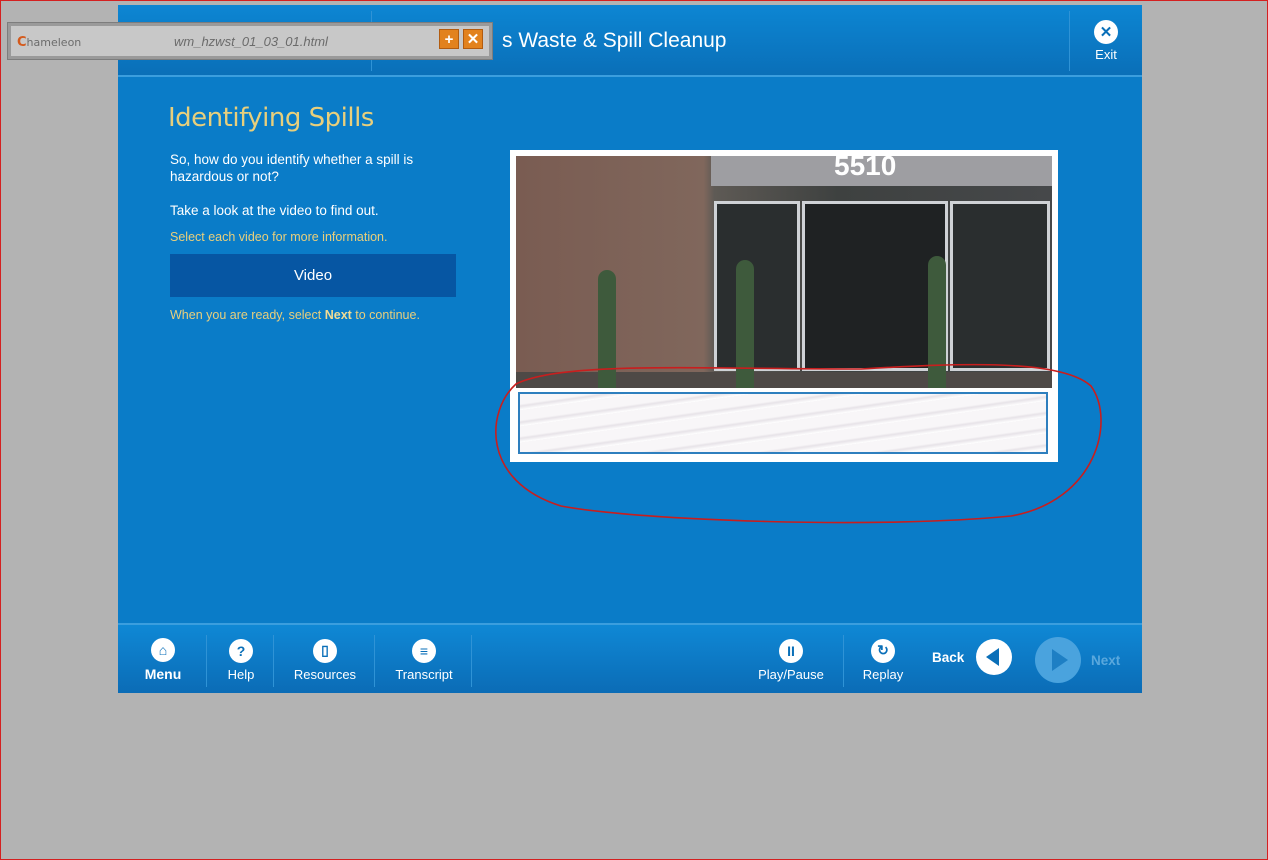 Image resolution: width=1268 pixels, height=860 pixels. What do you see at coordinates (865, 168) in the screenshot?
I see `storefront-number: 5510` at bounding box center [865, 168].